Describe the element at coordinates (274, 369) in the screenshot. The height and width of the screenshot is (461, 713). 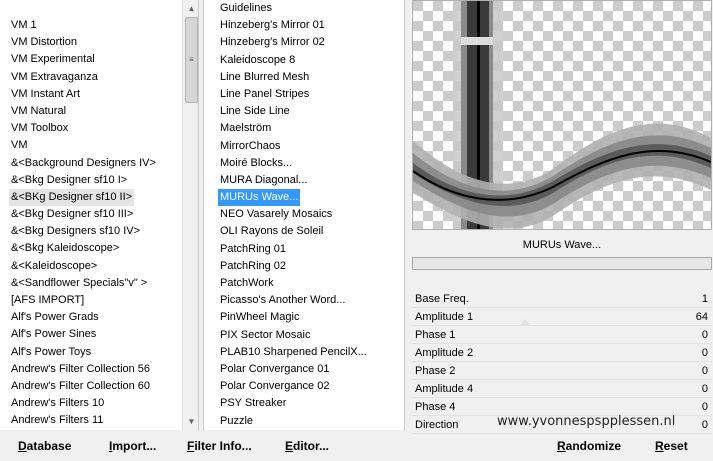
I see `list-item: Polar Convergance 01` at that location.